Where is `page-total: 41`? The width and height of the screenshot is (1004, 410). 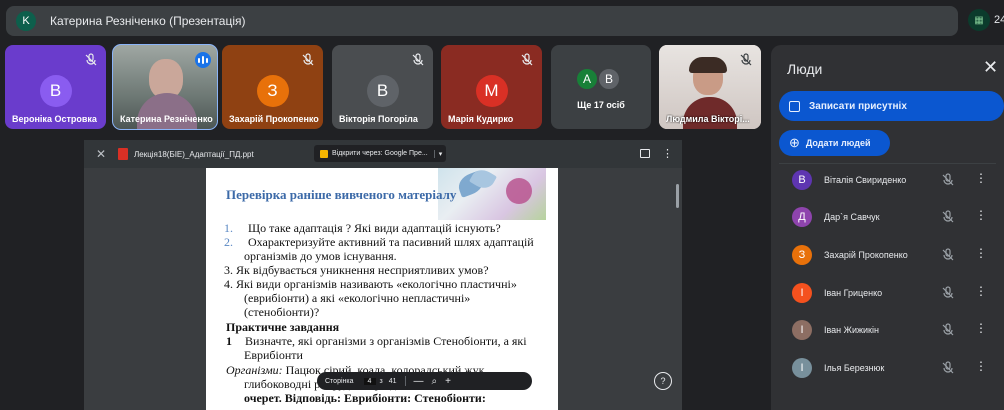 page-total: 41 is located at coordinates (392, 381).